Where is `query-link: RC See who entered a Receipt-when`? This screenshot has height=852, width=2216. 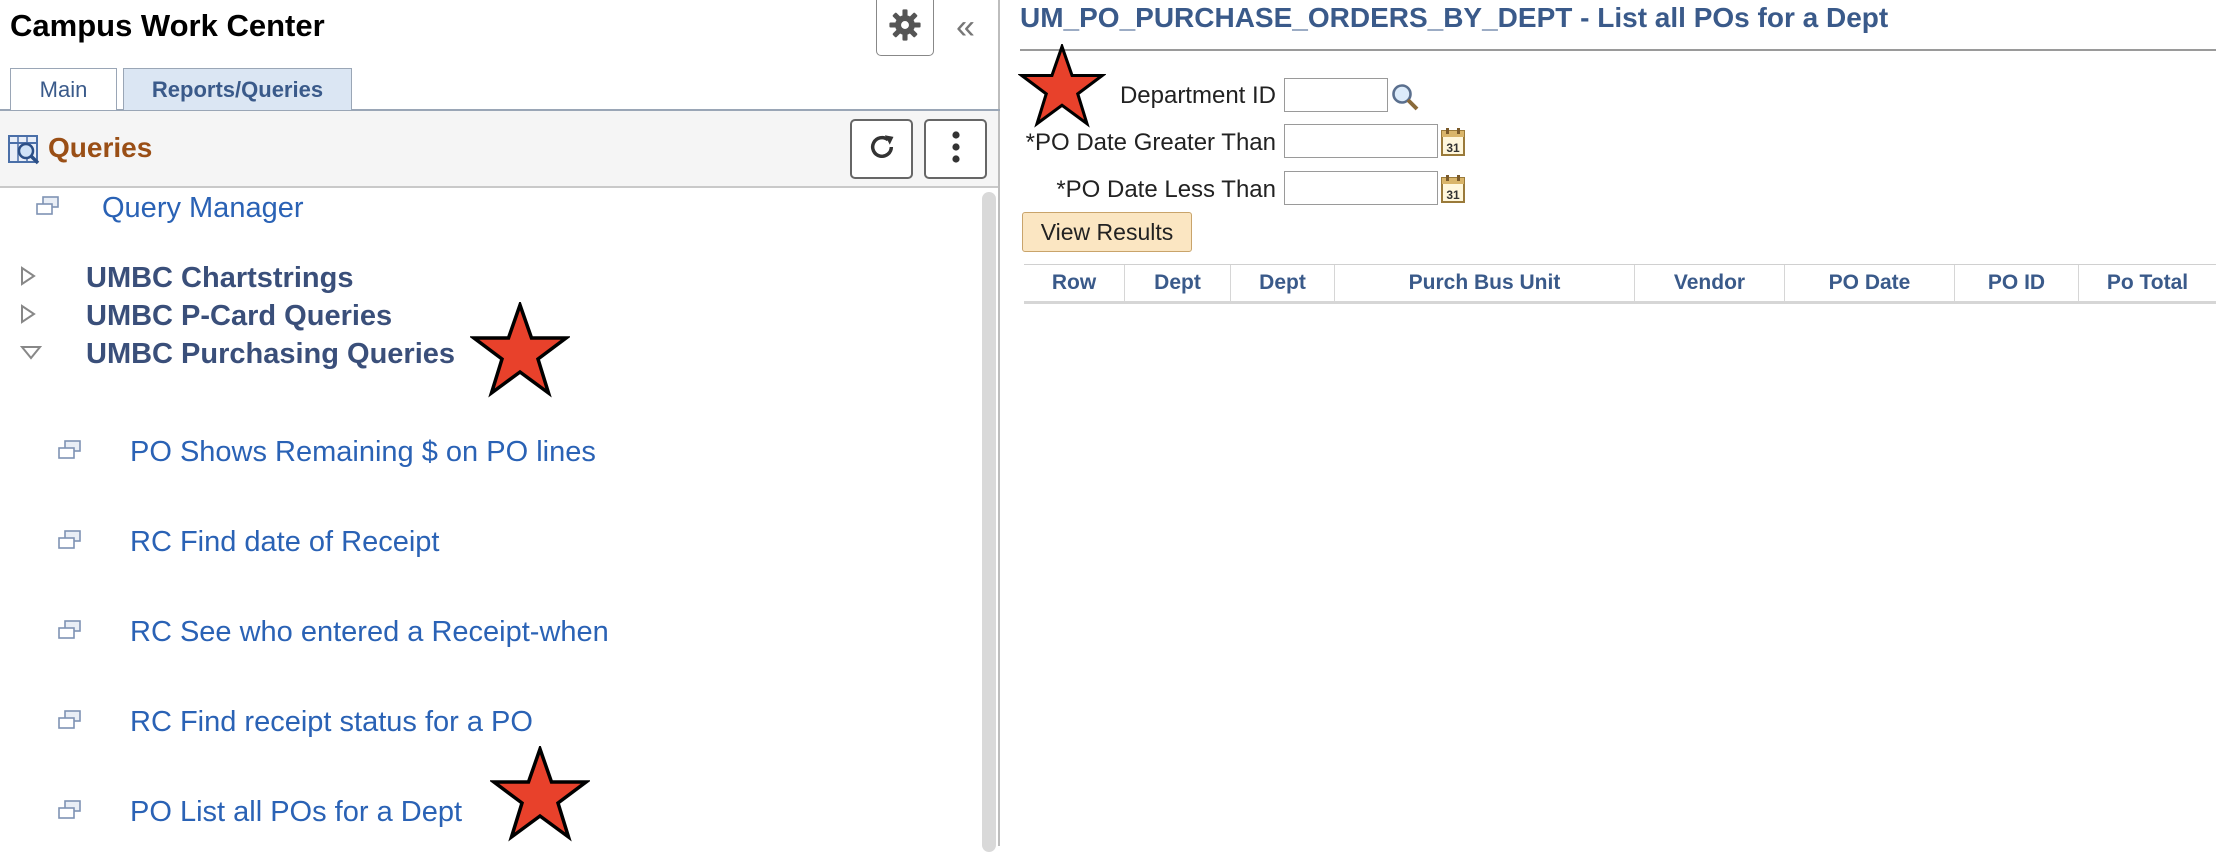
query-link: RC See who entered a Receipt-when is located at coordinates (369, 632).